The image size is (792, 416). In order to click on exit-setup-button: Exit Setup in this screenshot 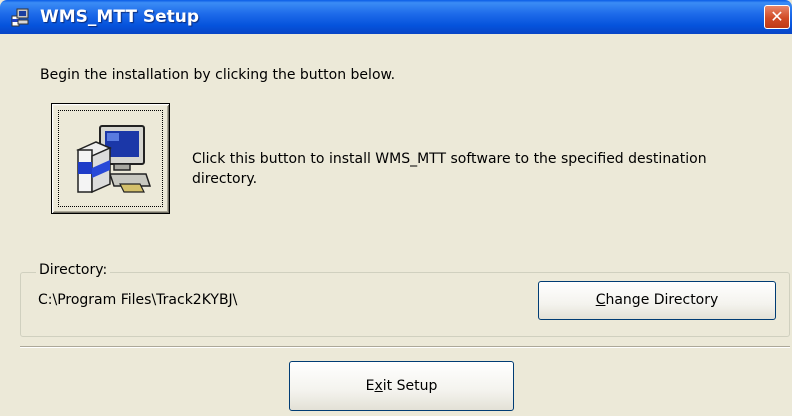, I will do `click(401, 386)`.